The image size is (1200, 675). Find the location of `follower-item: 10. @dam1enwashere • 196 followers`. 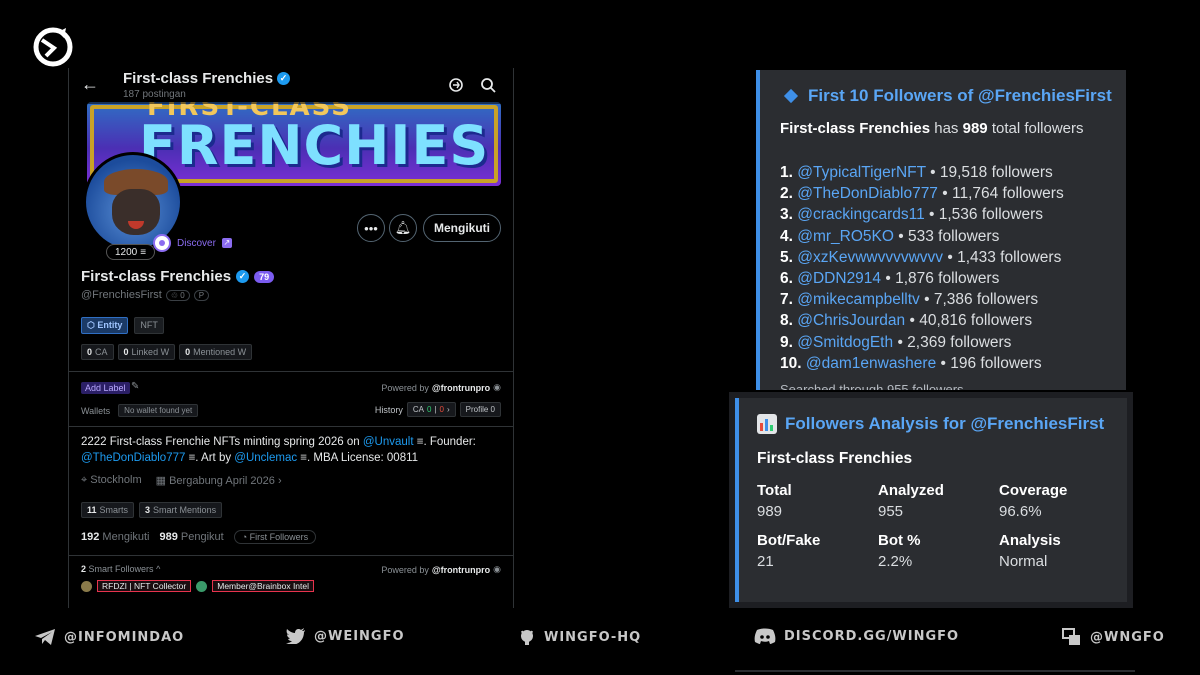

follower-item: 10. @dam1enwashere • 196 followers is located at coordinates (922, 363).